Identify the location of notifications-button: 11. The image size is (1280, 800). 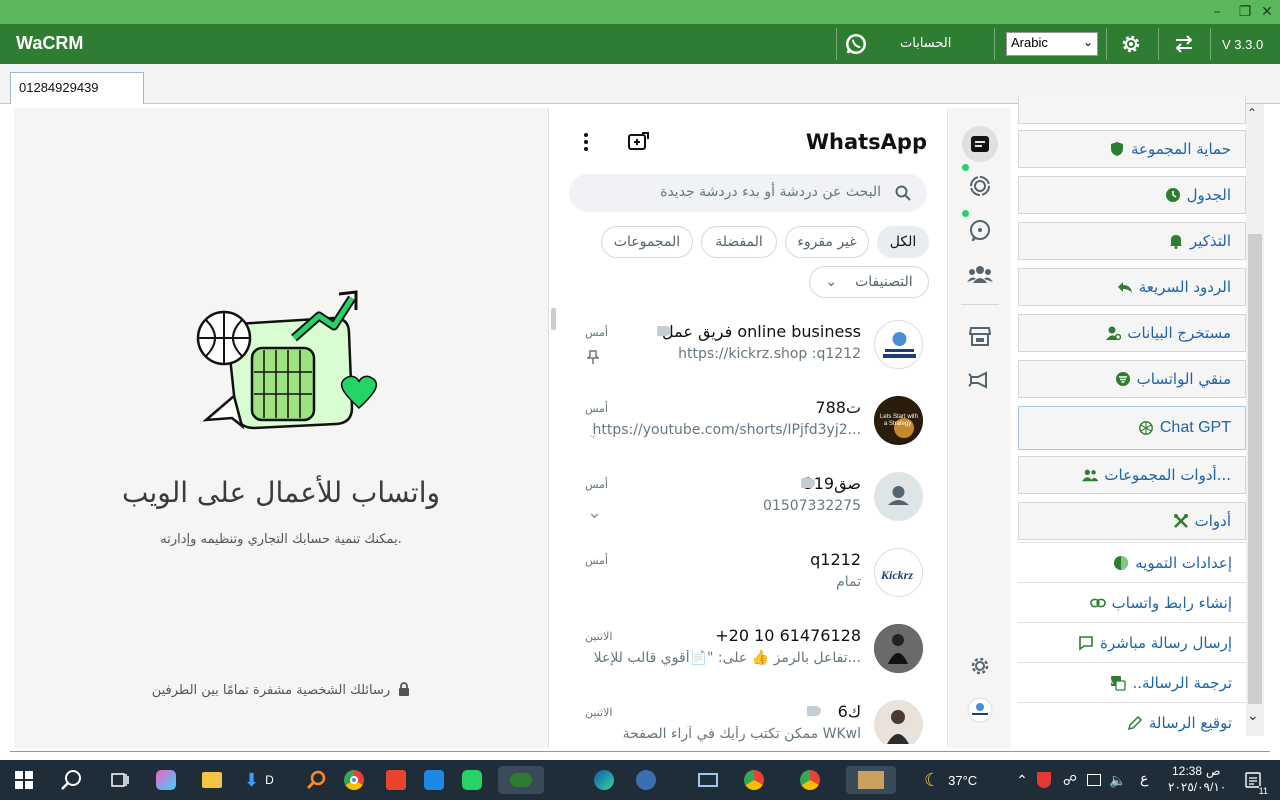
(1253, 781).